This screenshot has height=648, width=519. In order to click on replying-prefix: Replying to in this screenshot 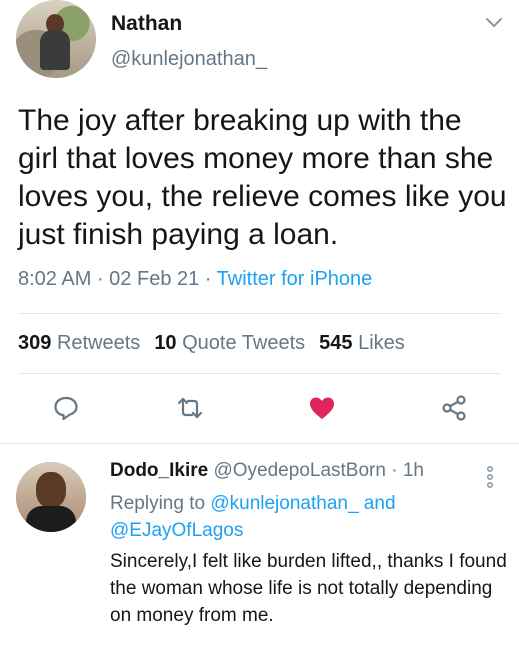, I will do `click(160, 503)`.